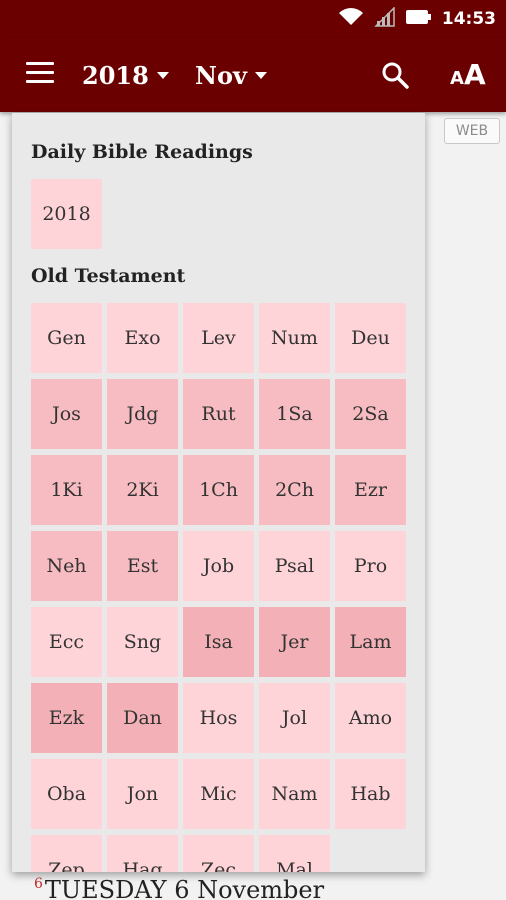  I want to click on battery-icon, so click(418, 19).